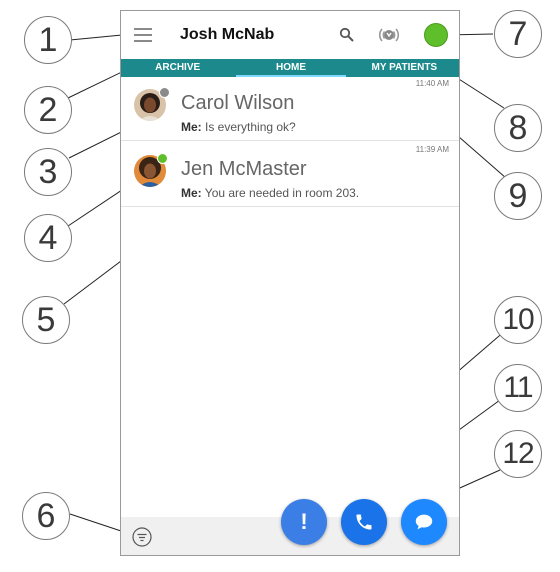 The height and width of the screenshot is (572, 560). I want to click on message-text: Is everything ok?, so click(250, 127).